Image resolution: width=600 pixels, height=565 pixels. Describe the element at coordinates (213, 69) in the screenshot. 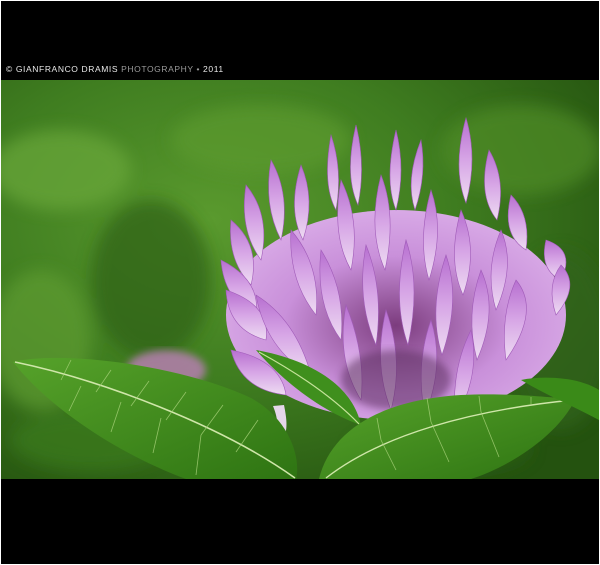

I see `year: 2011` at that location.